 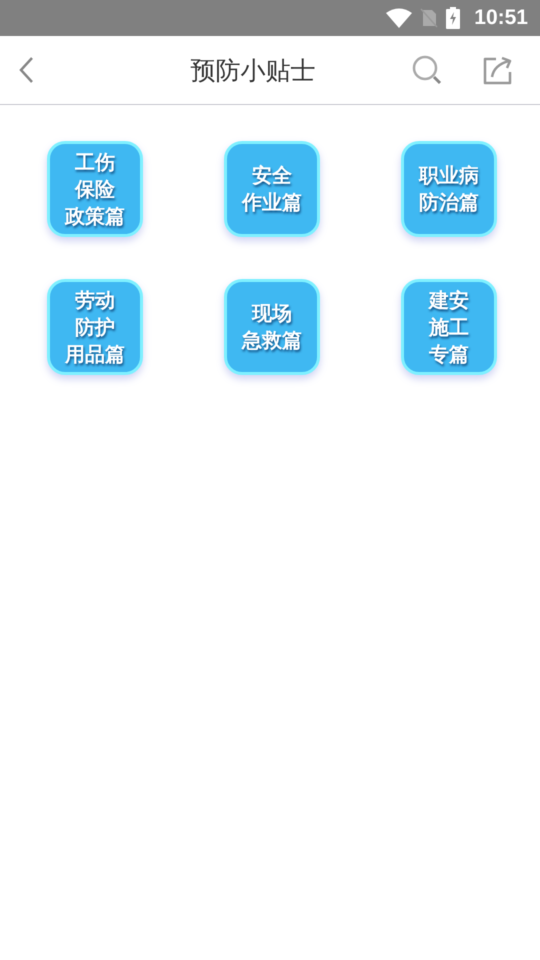 What do you see at coordinates (429, 18) in the screenshot?
I see `no-sim-icon` at bounding box center [429, 18].